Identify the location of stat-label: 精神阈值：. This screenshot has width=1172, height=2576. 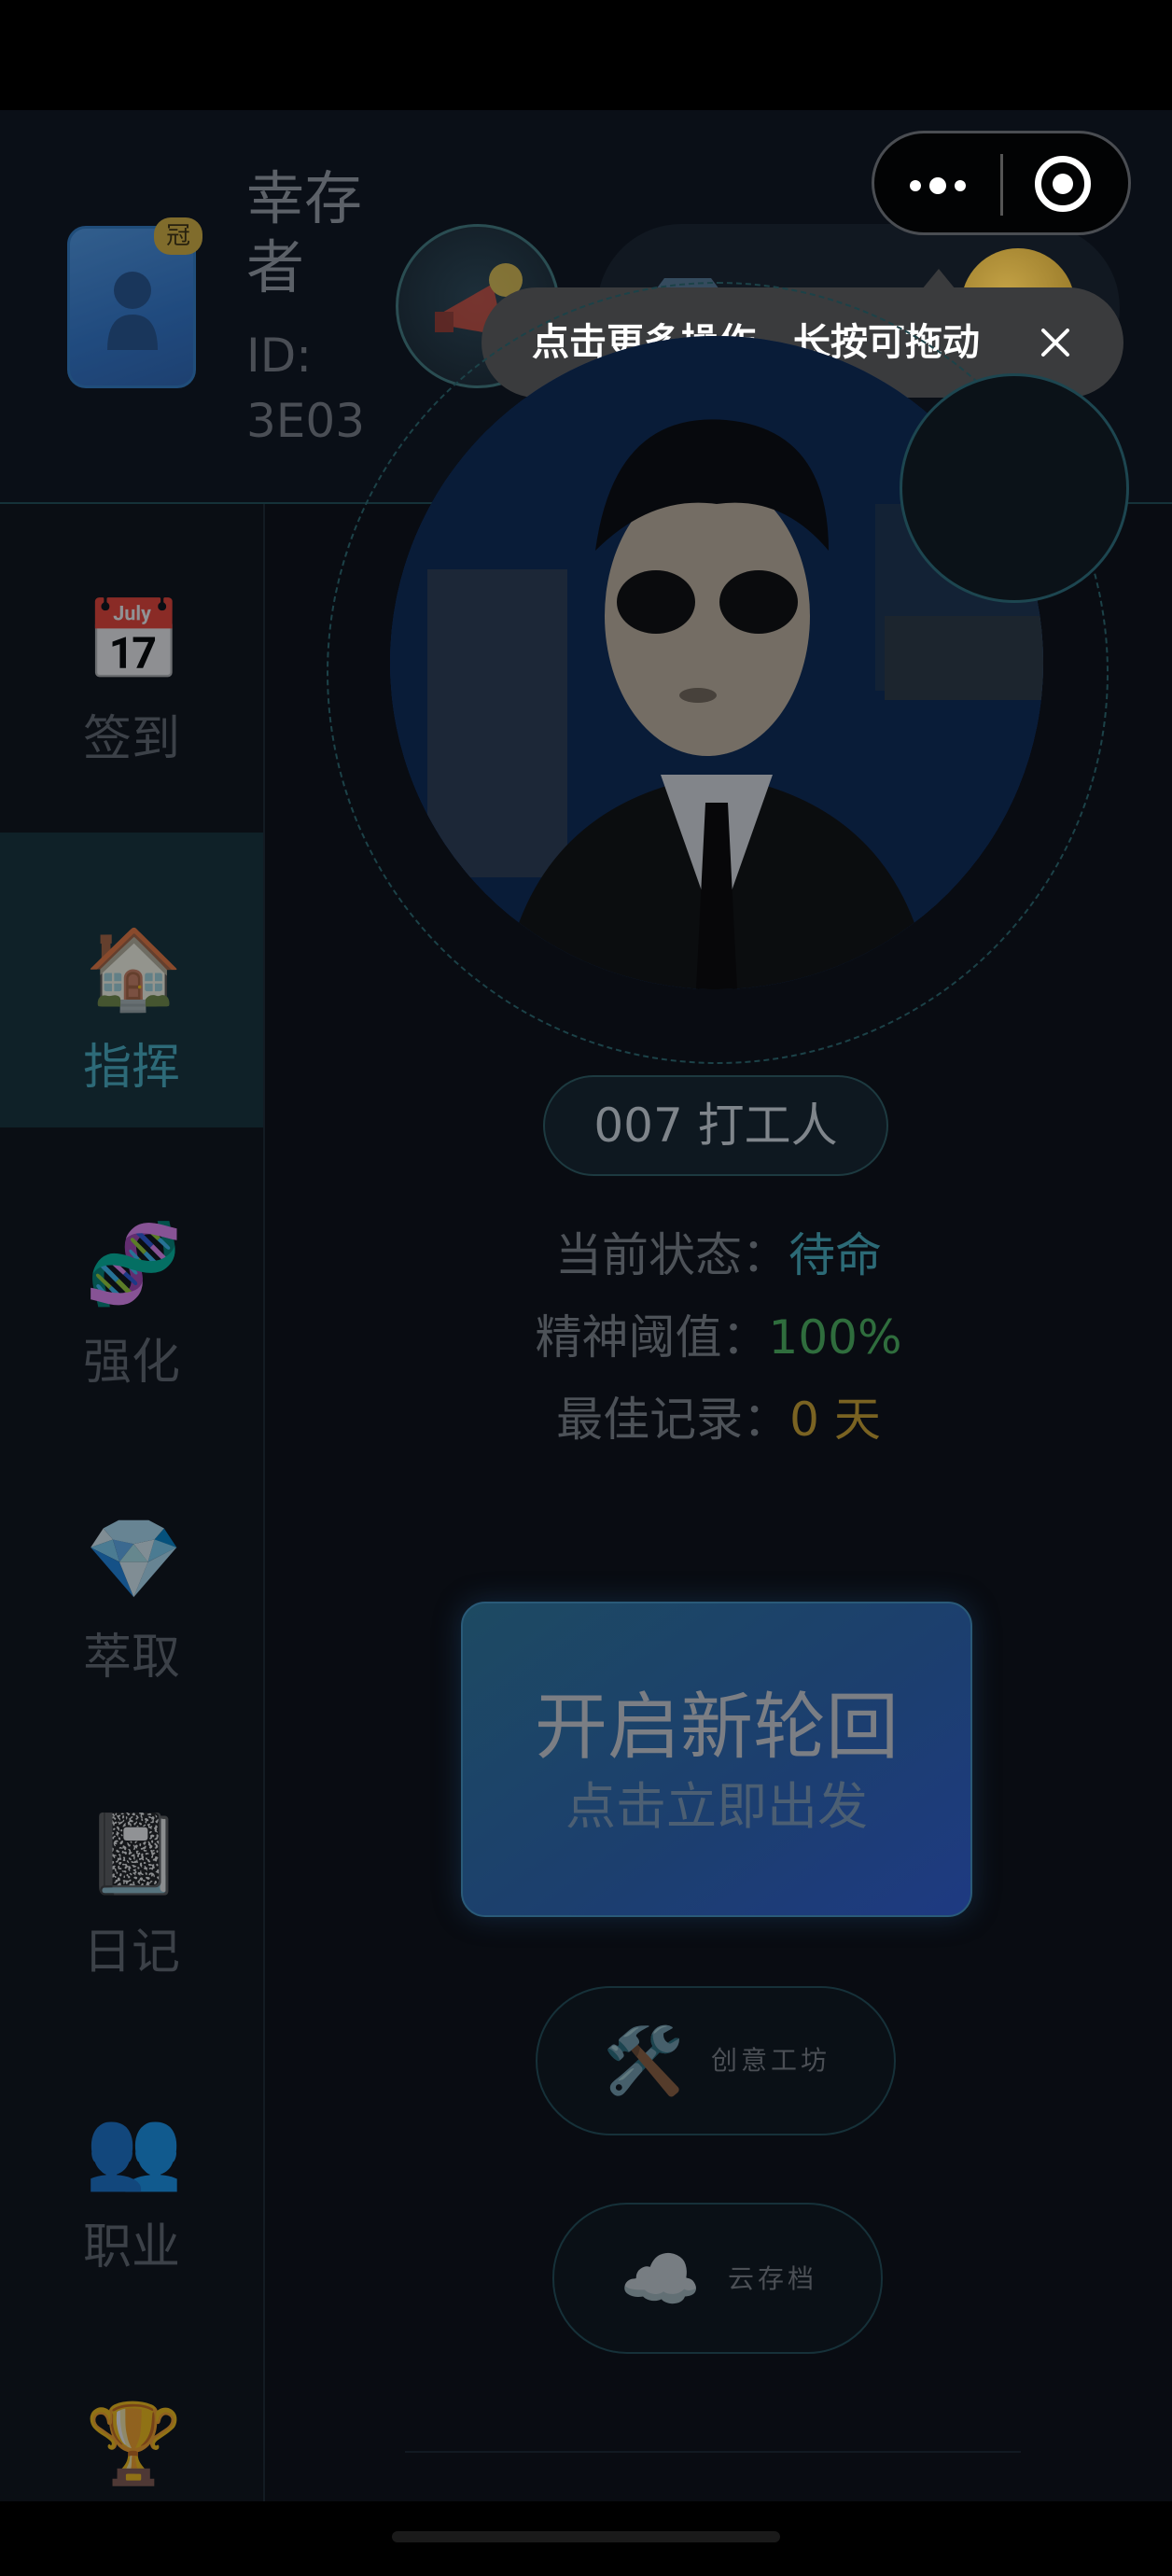
(652, 1337).